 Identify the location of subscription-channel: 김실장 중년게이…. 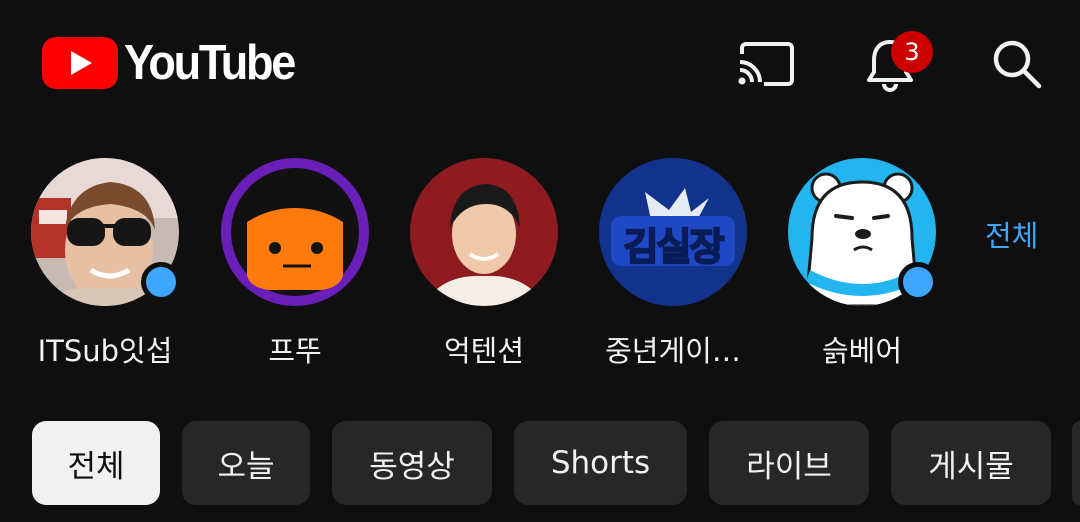
(673, 265).